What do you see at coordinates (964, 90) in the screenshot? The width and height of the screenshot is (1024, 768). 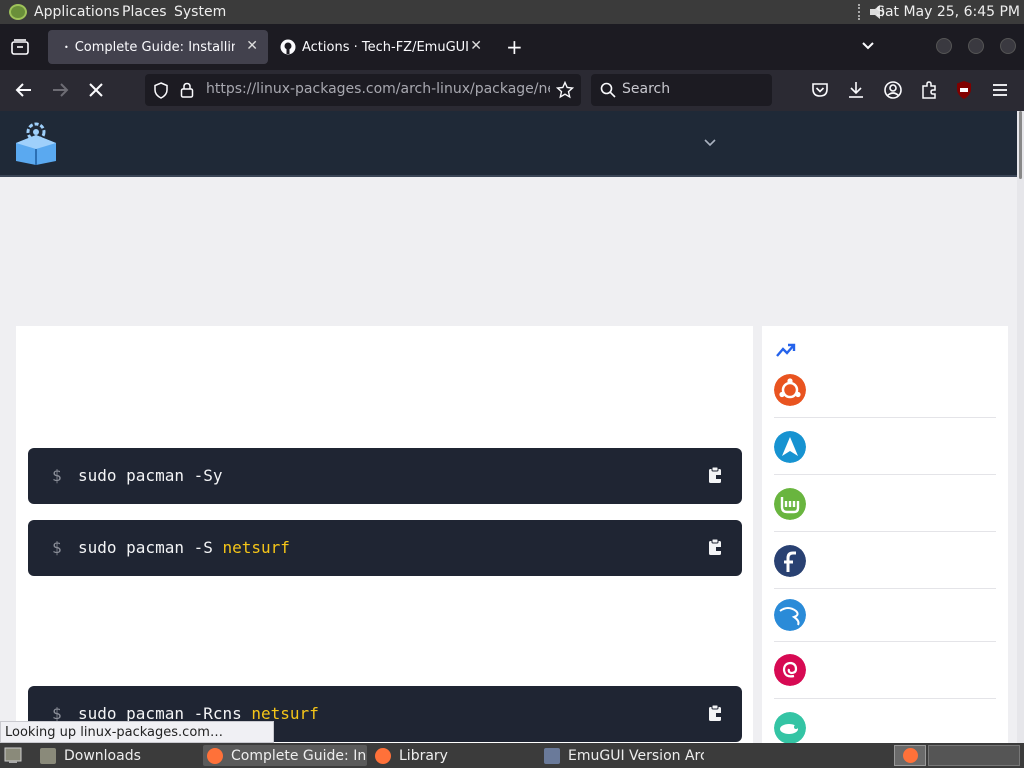 I see `ublock-origin-icon` at bounding box center [964, 90].